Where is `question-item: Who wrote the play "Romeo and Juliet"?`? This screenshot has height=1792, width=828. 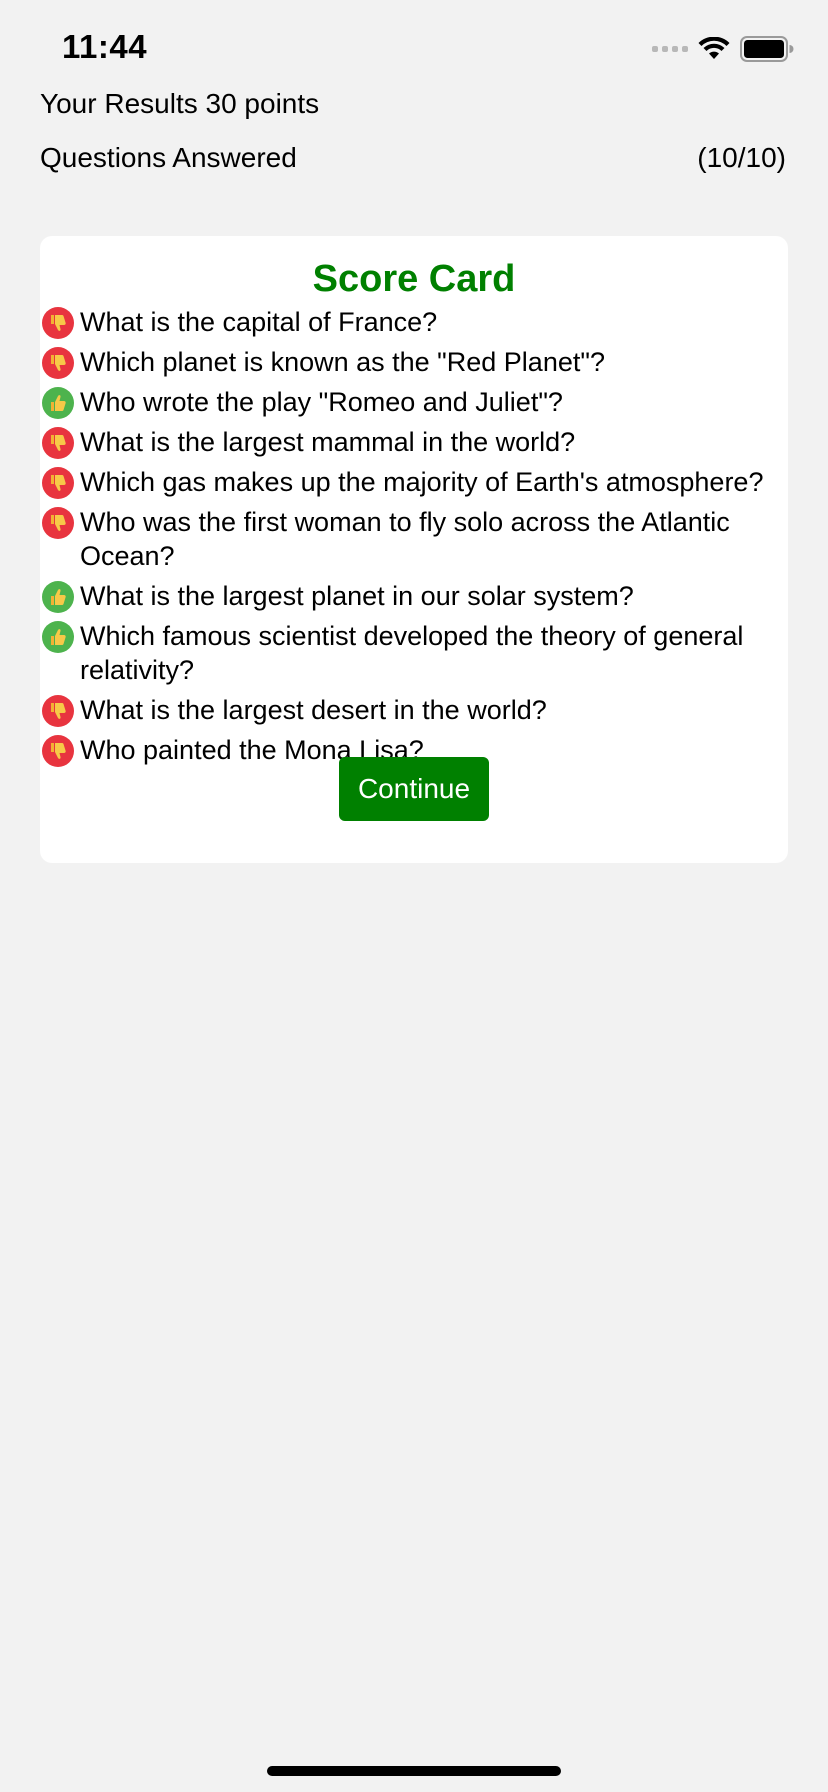 question-item: Who wrote the play "Romeo and Juliet"? is located at coordinates (415, 402).